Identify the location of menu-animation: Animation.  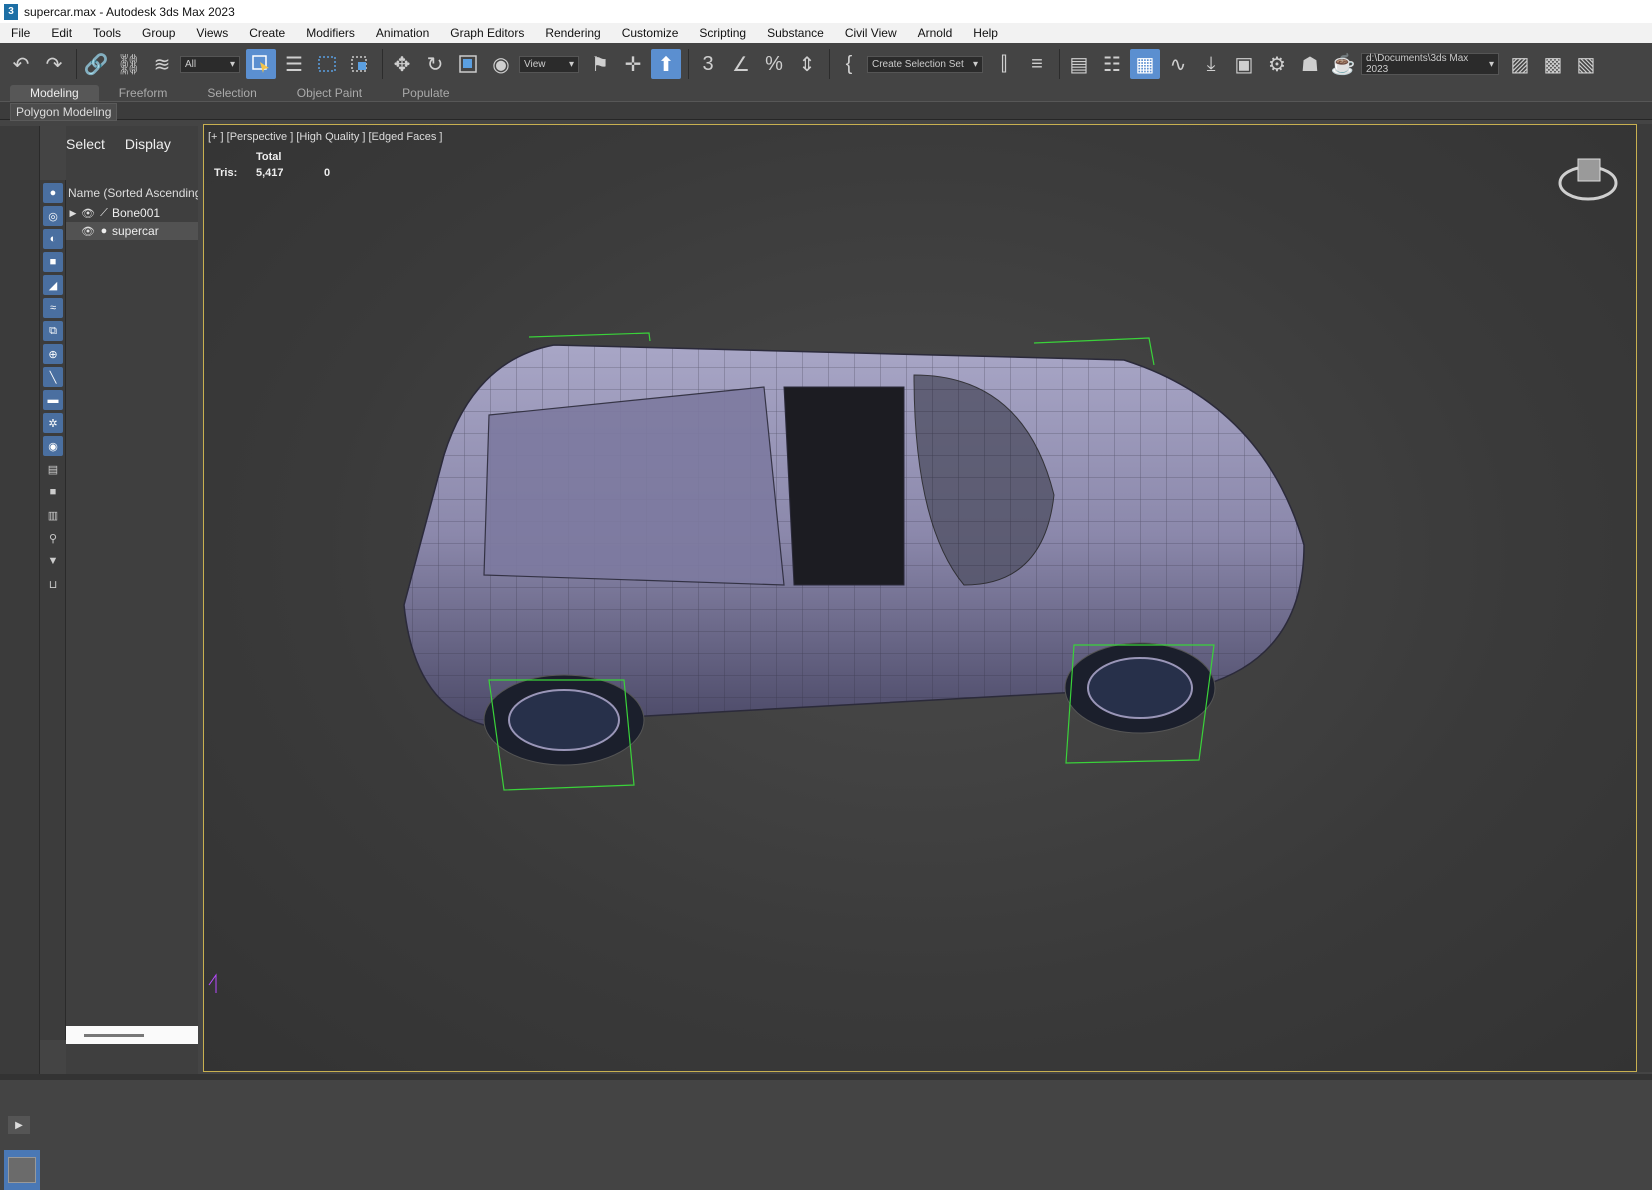
(402, 33).